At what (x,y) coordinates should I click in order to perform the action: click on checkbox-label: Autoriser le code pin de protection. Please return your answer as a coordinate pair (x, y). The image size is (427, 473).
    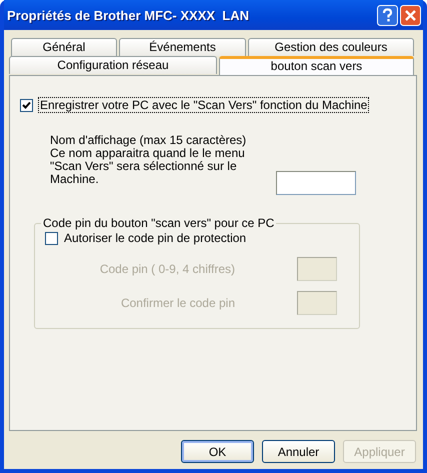
    Looking at the image, I should click on (155, 238).